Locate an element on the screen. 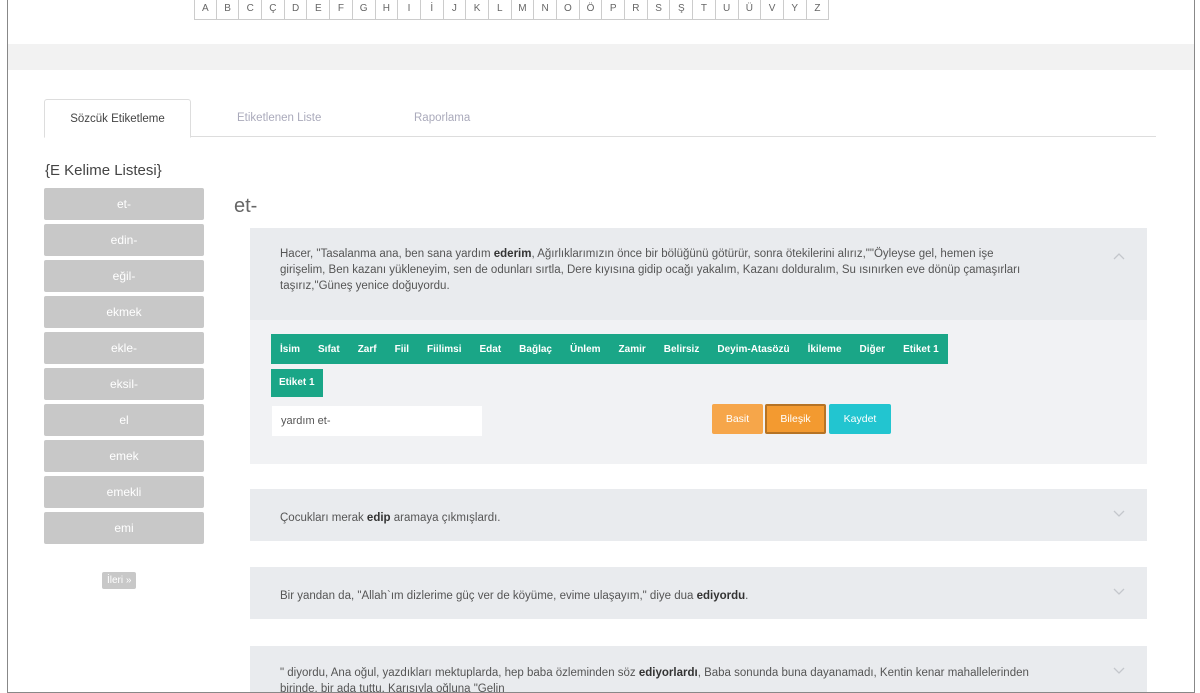 The width and height of the screenshot is (1200, 693). header-band is located at coordinates (601, 57).